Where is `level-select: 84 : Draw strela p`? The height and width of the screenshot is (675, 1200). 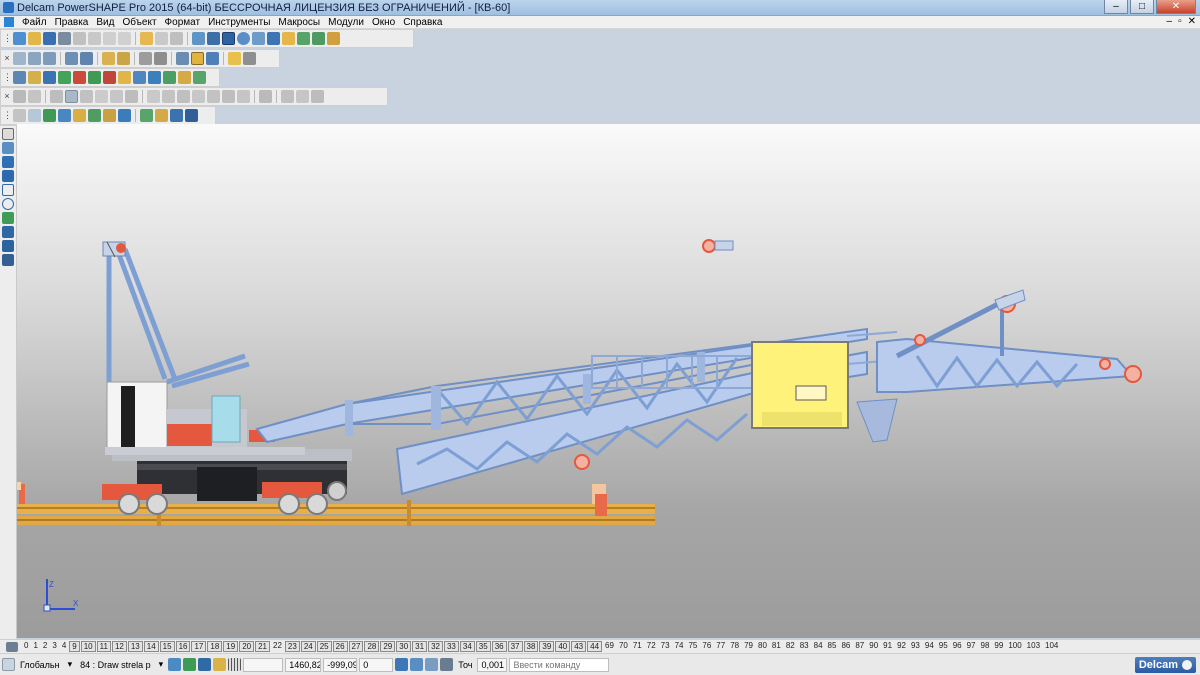
level-select: 84 : Draw strela p is located at coordinates (115, 665).